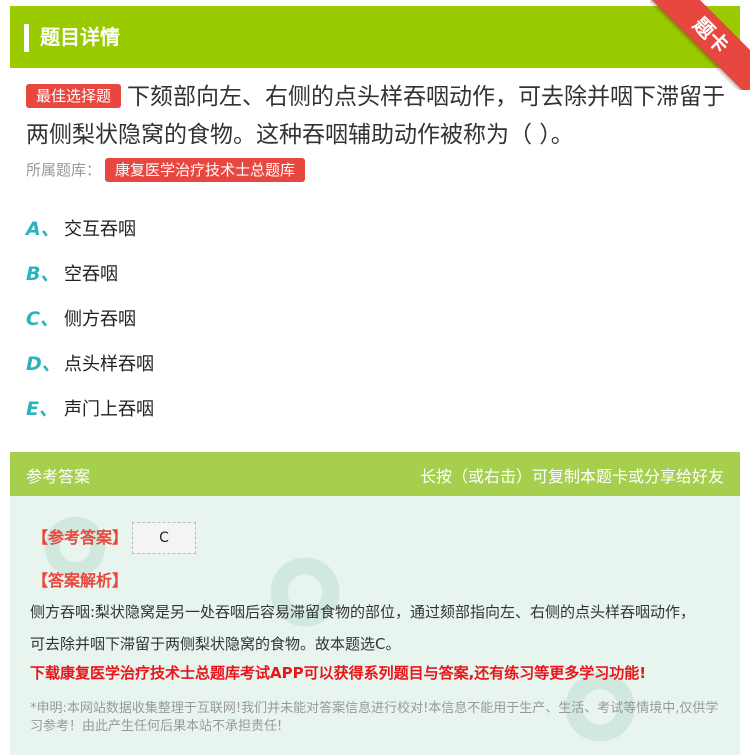 The width and height of the screenshot is (750, 755). Describe the element at coordinates (26, 38) in the screenshot. I see `title-accent` at that location.